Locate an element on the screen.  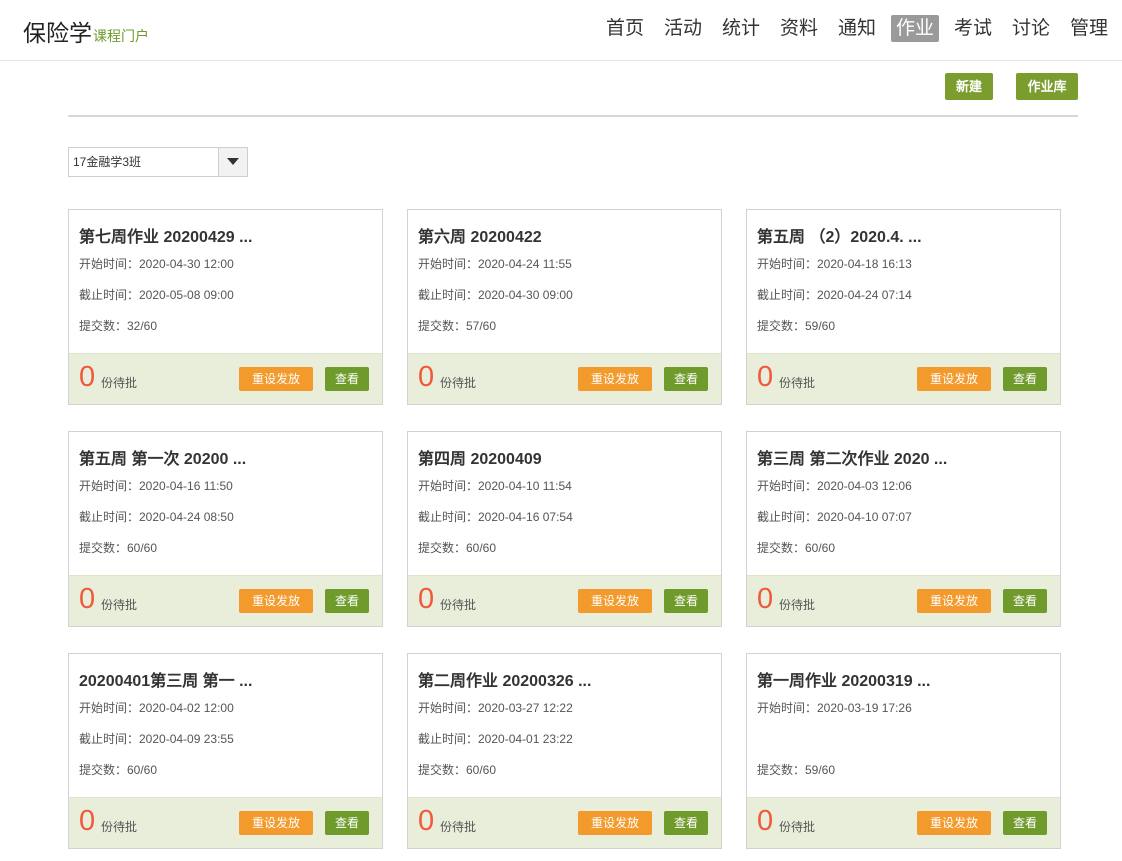
end-time: 截止时间：2020-04-10 07:07 is located at coordinates (834, 517).